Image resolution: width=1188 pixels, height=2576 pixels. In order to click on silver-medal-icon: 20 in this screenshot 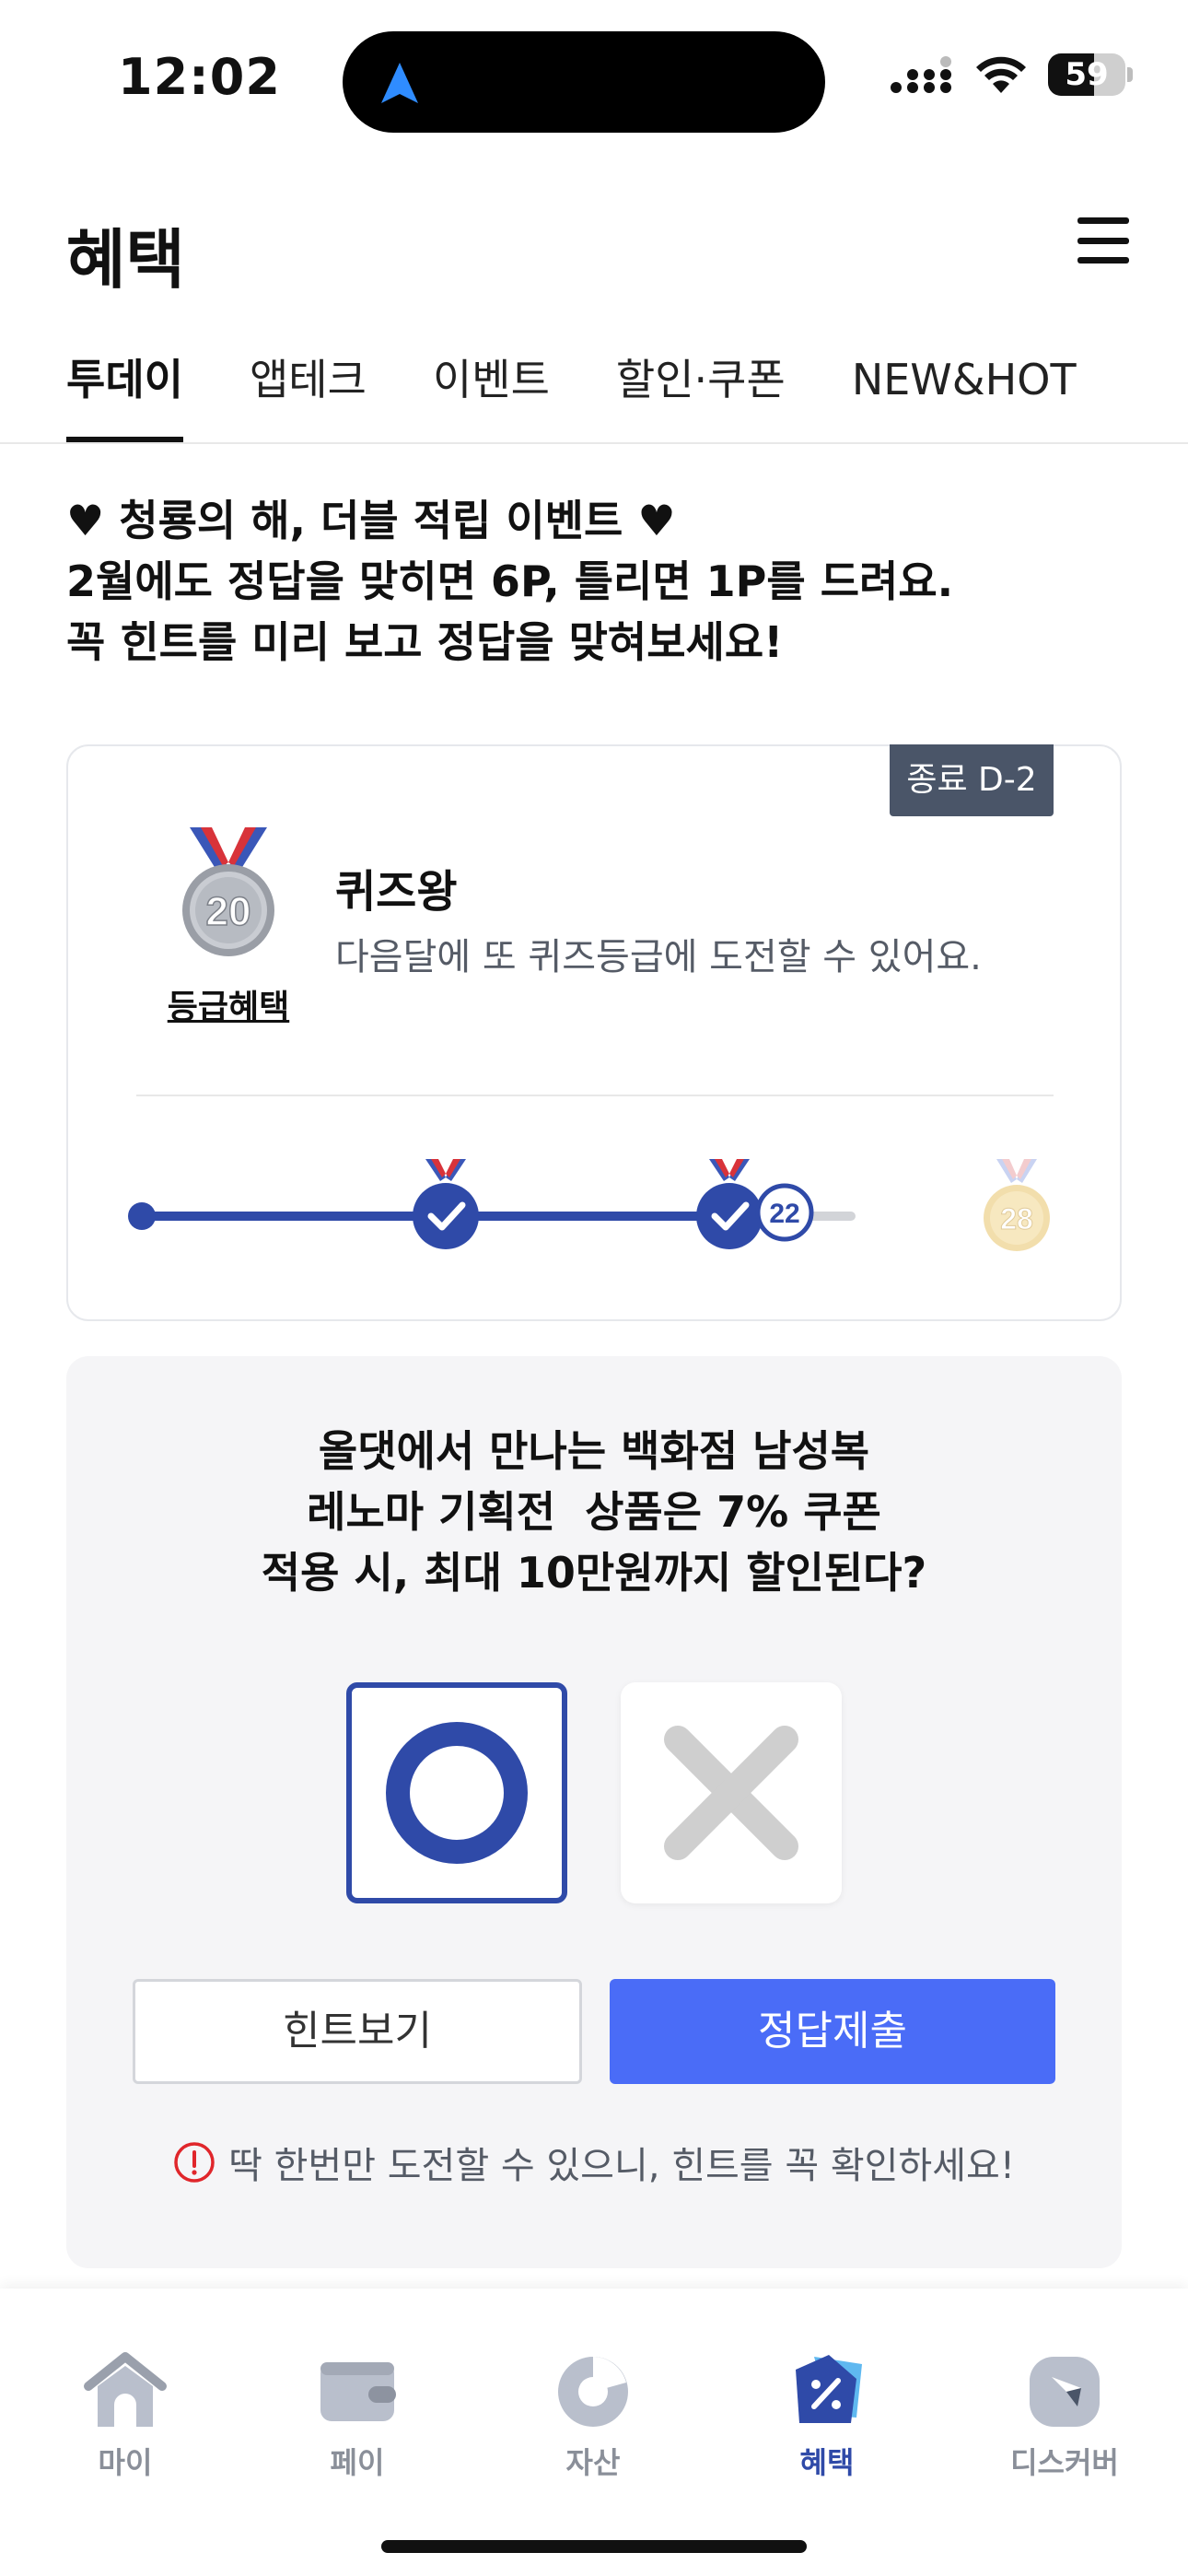, I will do `click(228, 891)`.